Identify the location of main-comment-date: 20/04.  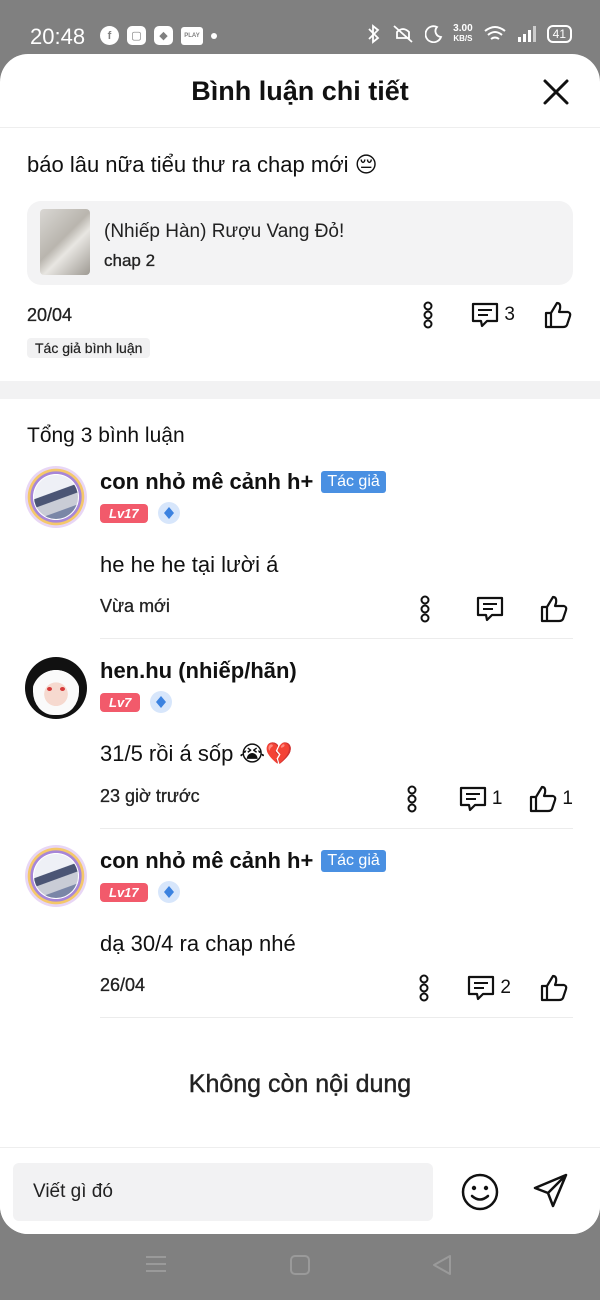
(50, 314).